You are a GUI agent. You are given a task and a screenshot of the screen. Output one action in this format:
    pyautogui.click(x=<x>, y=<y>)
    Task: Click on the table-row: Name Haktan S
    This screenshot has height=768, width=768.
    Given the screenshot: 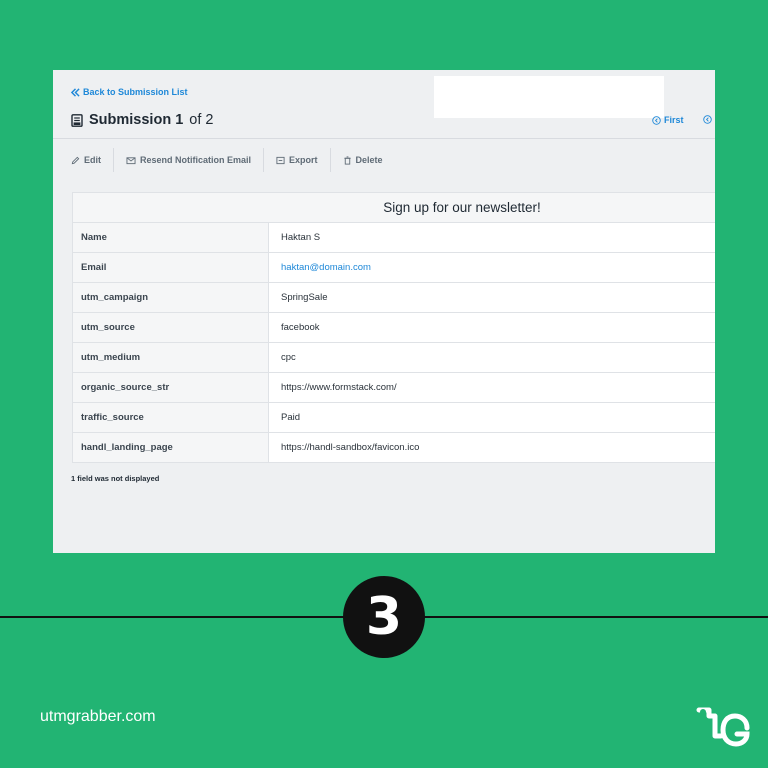 What is the action you would take?
    pyautogui.click(x=393, y=237)
    